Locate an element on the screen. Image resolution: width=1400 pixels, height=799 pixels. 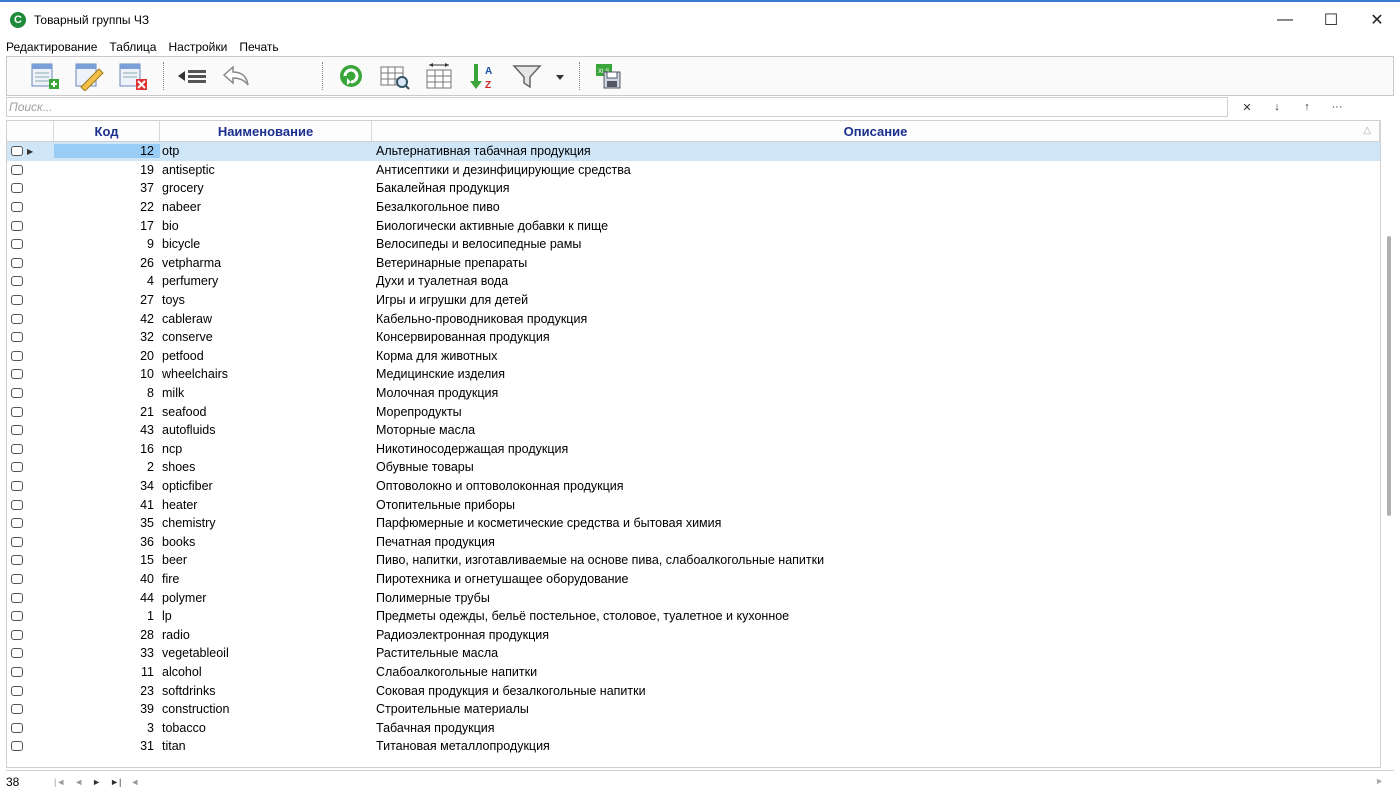
cell-name: books is located at coordinates (266, 542).